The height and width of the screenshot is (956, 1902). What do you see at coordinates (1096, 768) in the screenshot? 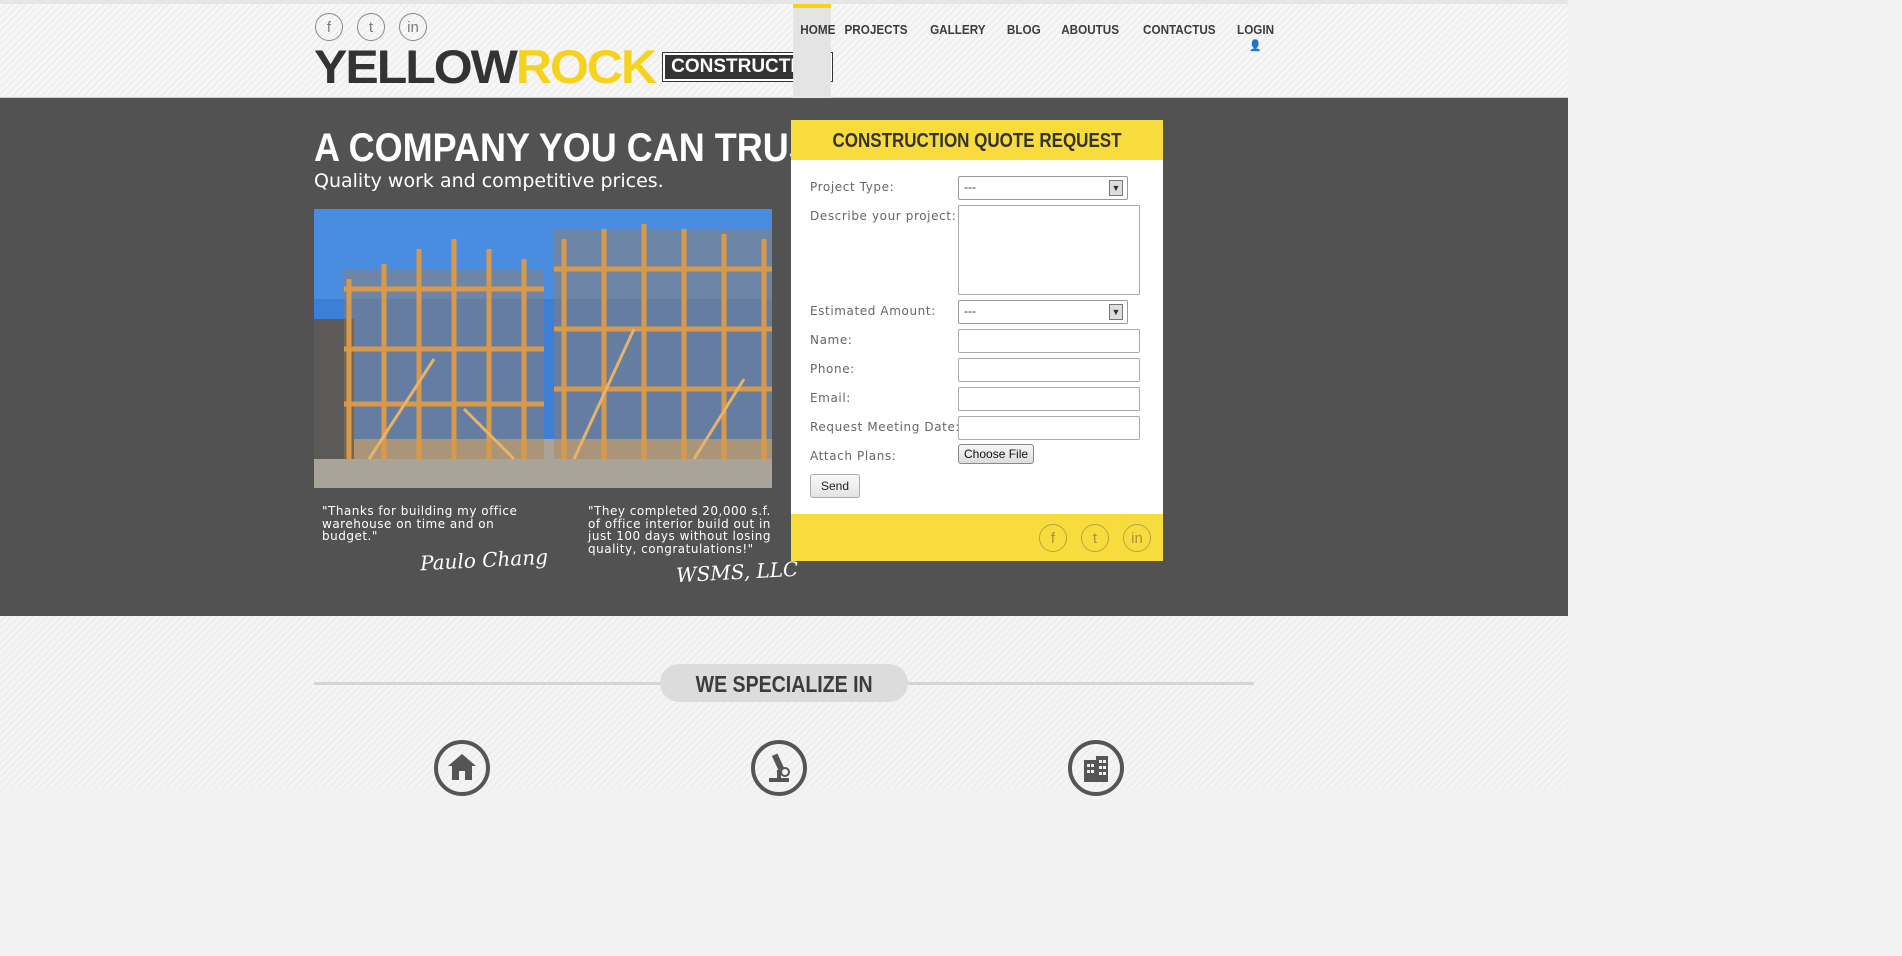
I see `buildings-icon` at bounding box center [1096, 768].